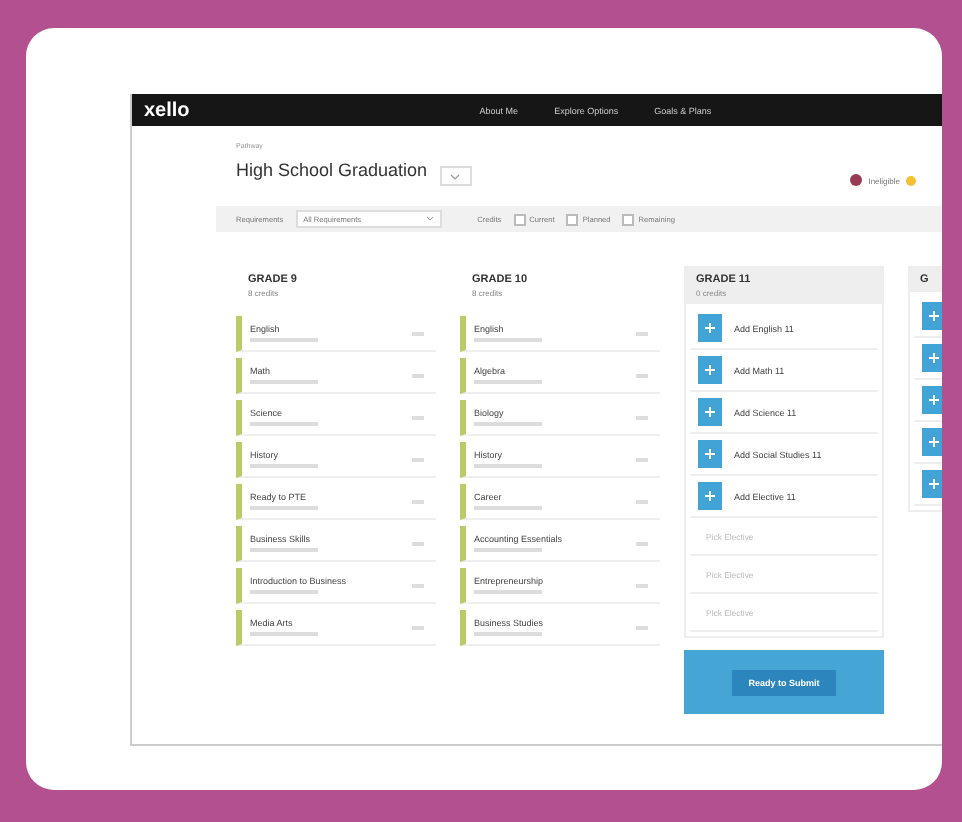 The height and width of the screenshot is (822, 962). I want to click on status-dot, so click(911, 180).